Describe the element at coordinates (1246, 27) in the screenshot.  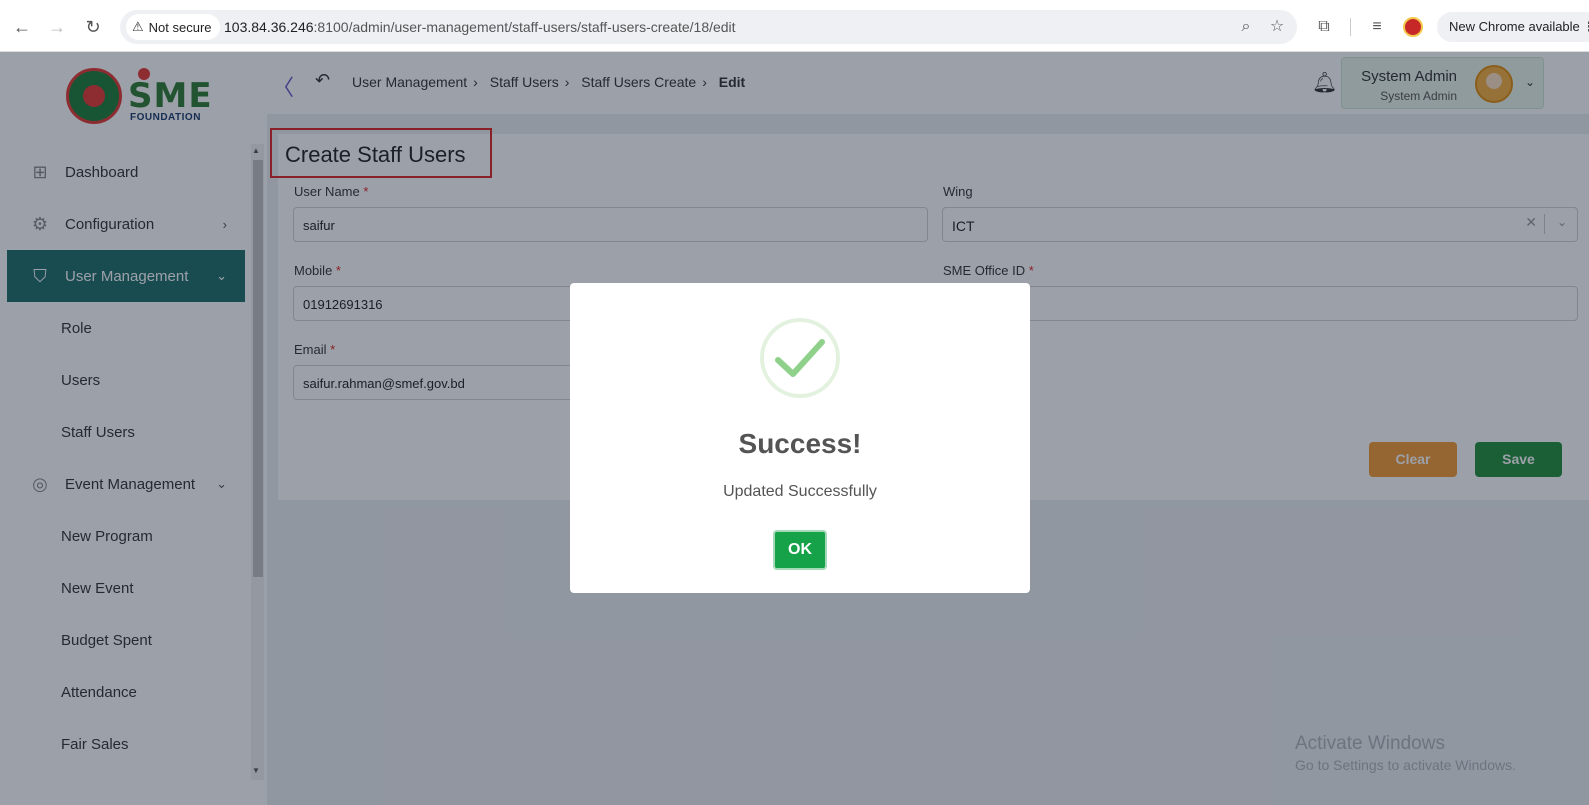
I see `zoom-icon: ⌕` at that location.